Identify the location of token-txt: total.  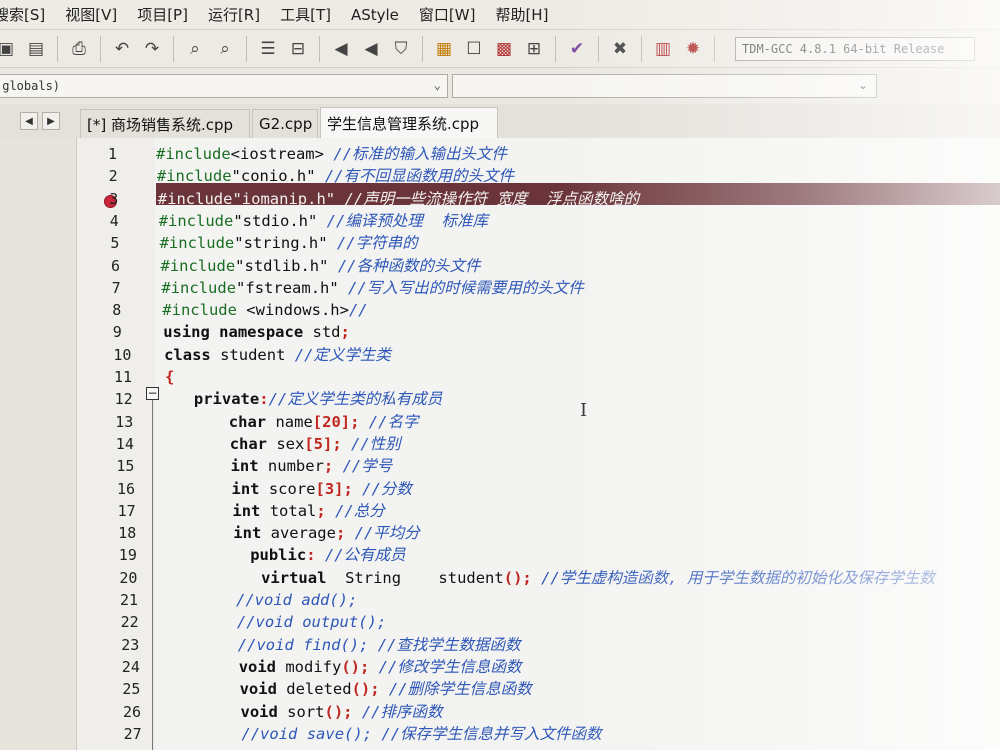
(288, 510).